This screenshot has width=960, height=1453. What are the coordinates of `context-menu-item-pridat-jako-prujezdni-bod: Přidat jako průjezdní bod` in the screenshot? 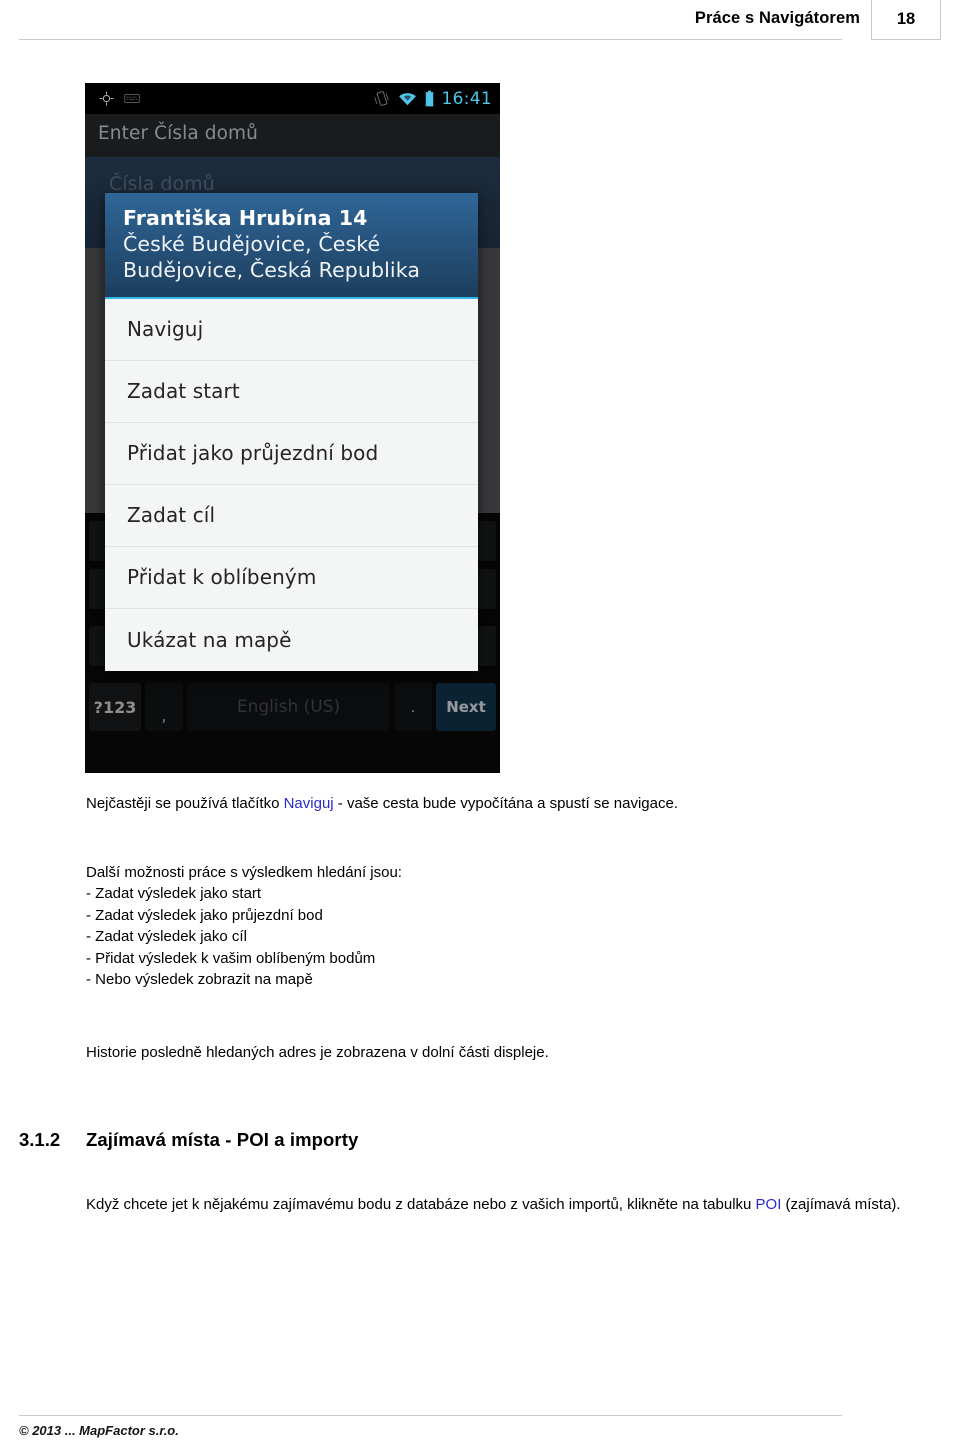 It's located at (291, 454).